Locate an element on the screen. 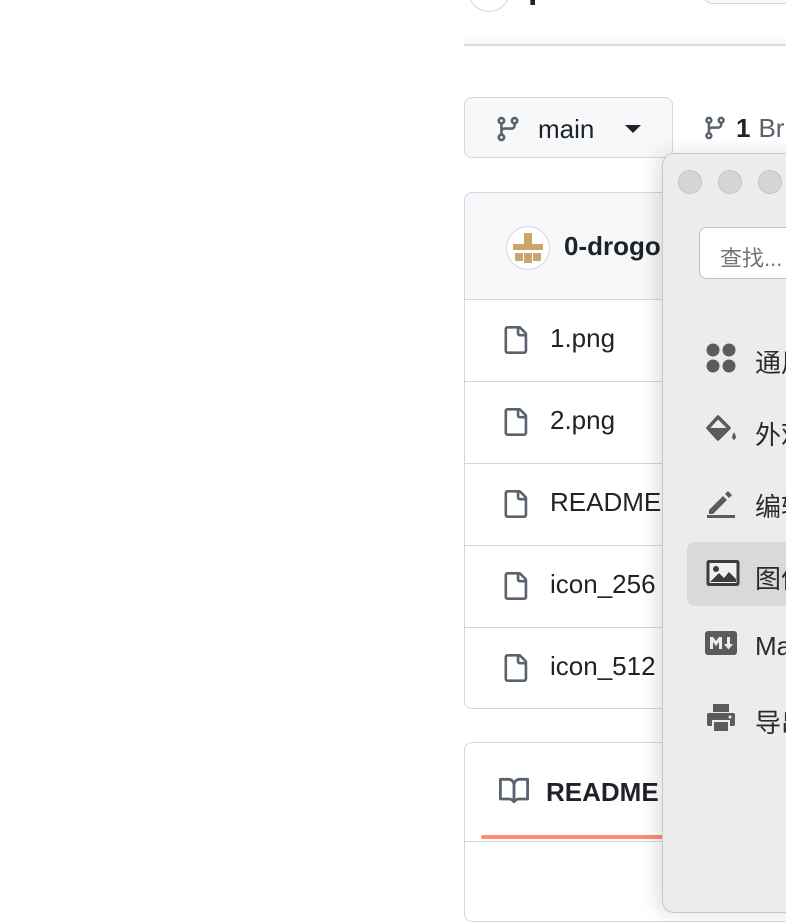 This screenshot has height=922, width=786. branch-name: main is located at coordinates (566, 129).